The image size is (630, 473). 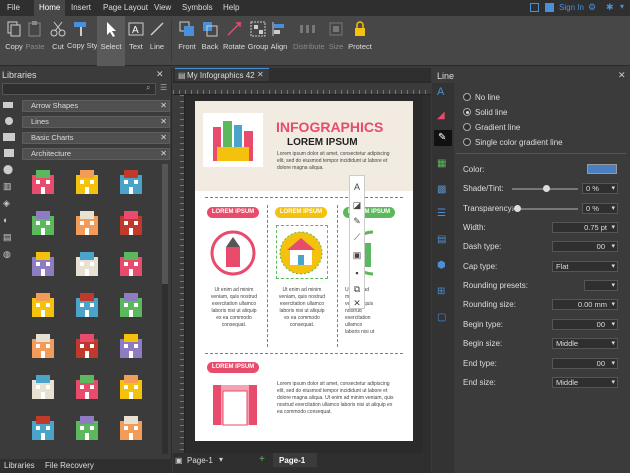 What do you see at coordinates (8, 169) in the screenshot?
I see `category-icon: ⬤` at bounding box center [8, 169].